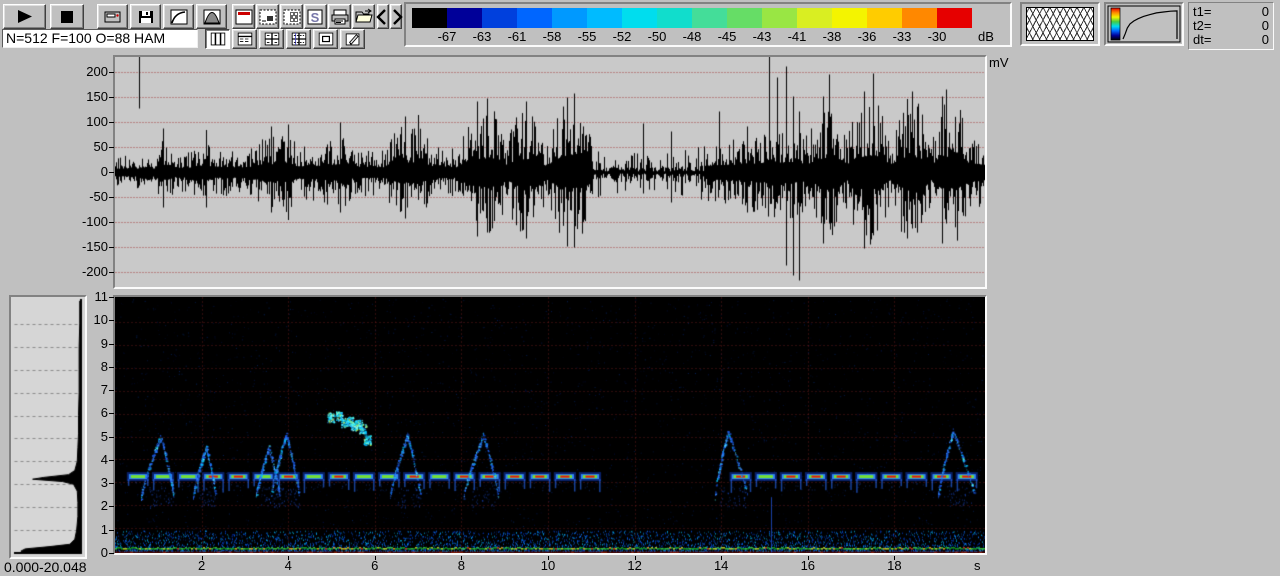 Image resolution: width=1280 pixels, height=576 pixels. Describe the element at coordinates (104, 366) in the screenshot. I see `spectrogram-ytick-label: 8` at that location.